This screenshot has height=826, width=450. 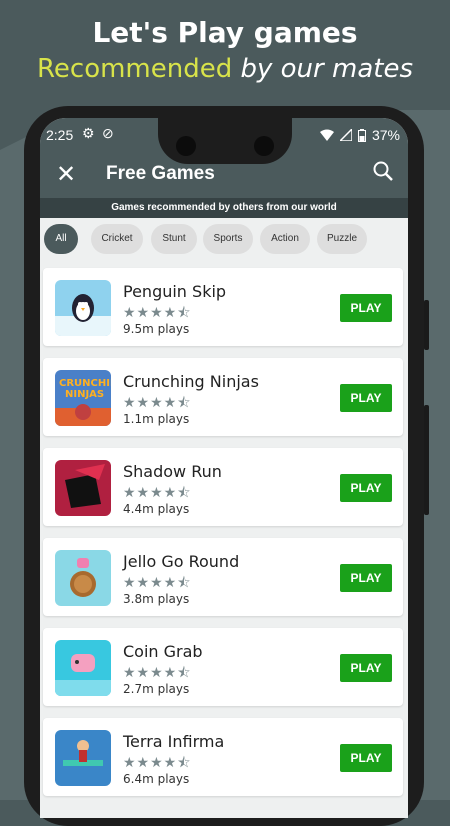 I want to click on promo-tagline: by our mates, so click(x=322, y=69).